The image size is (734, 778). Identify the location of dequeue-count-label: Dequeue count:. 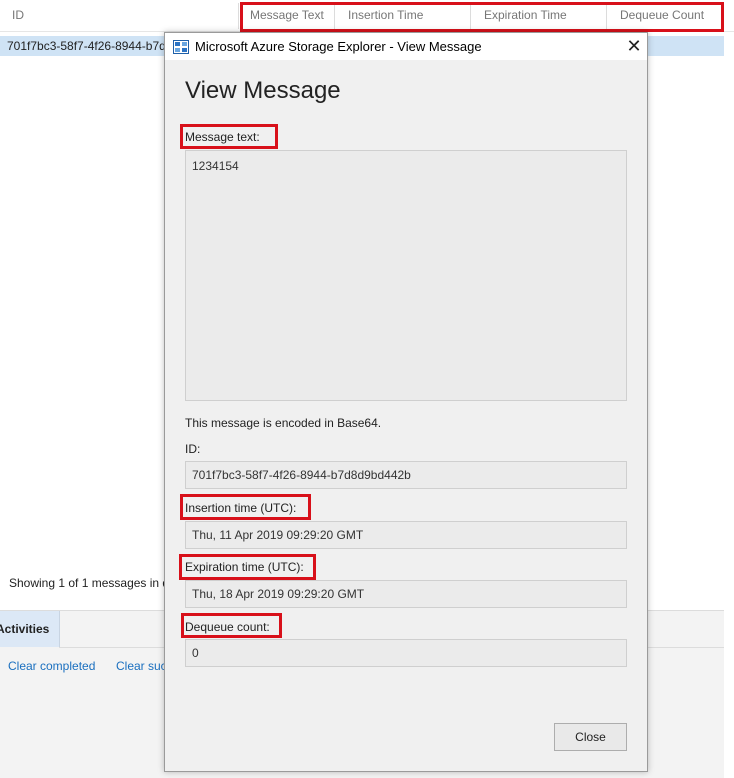
(227, 627).